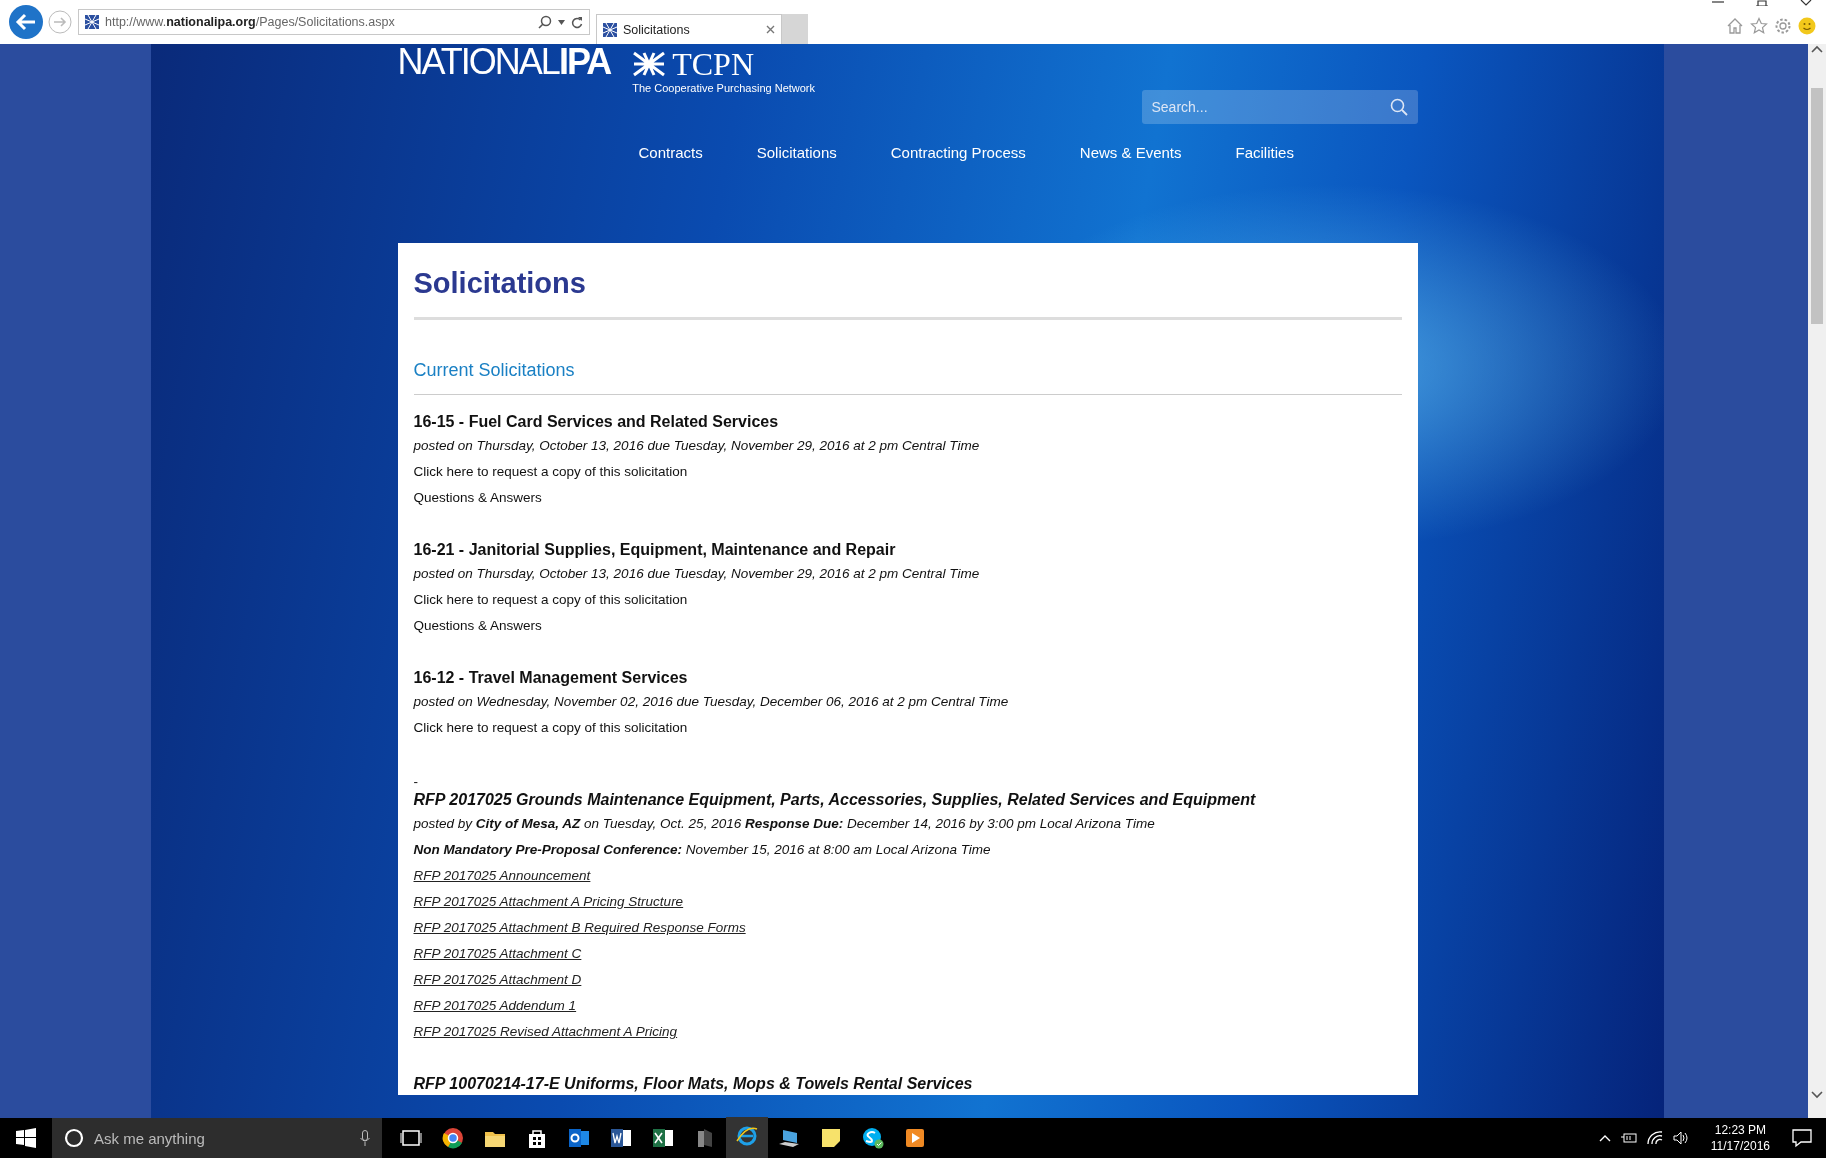  What do you see at coordinates (1735, 26) in the screenshot?
I see `home-icon` at bounding box center [1735, 26].